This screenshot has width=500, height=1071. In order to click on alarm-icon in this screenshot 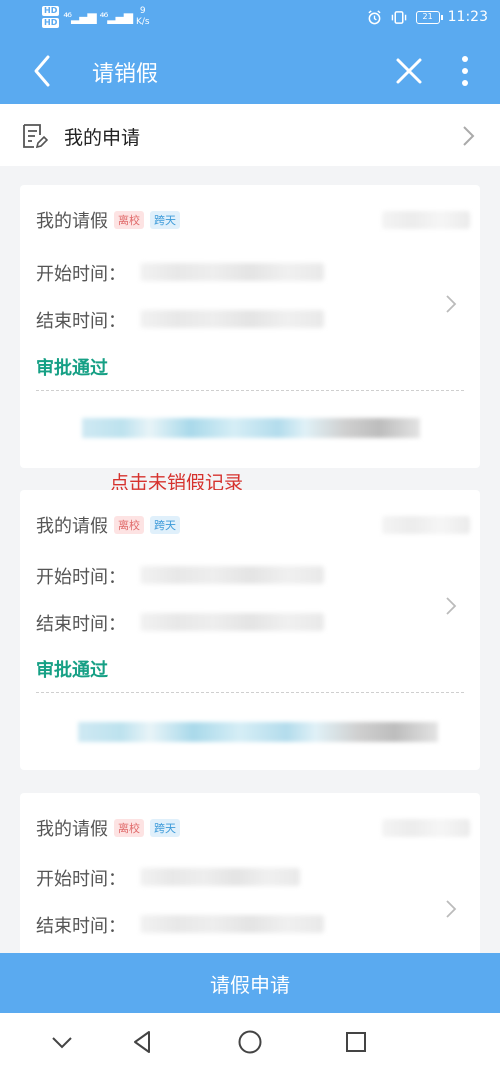, I will do `click(374, 16)`.